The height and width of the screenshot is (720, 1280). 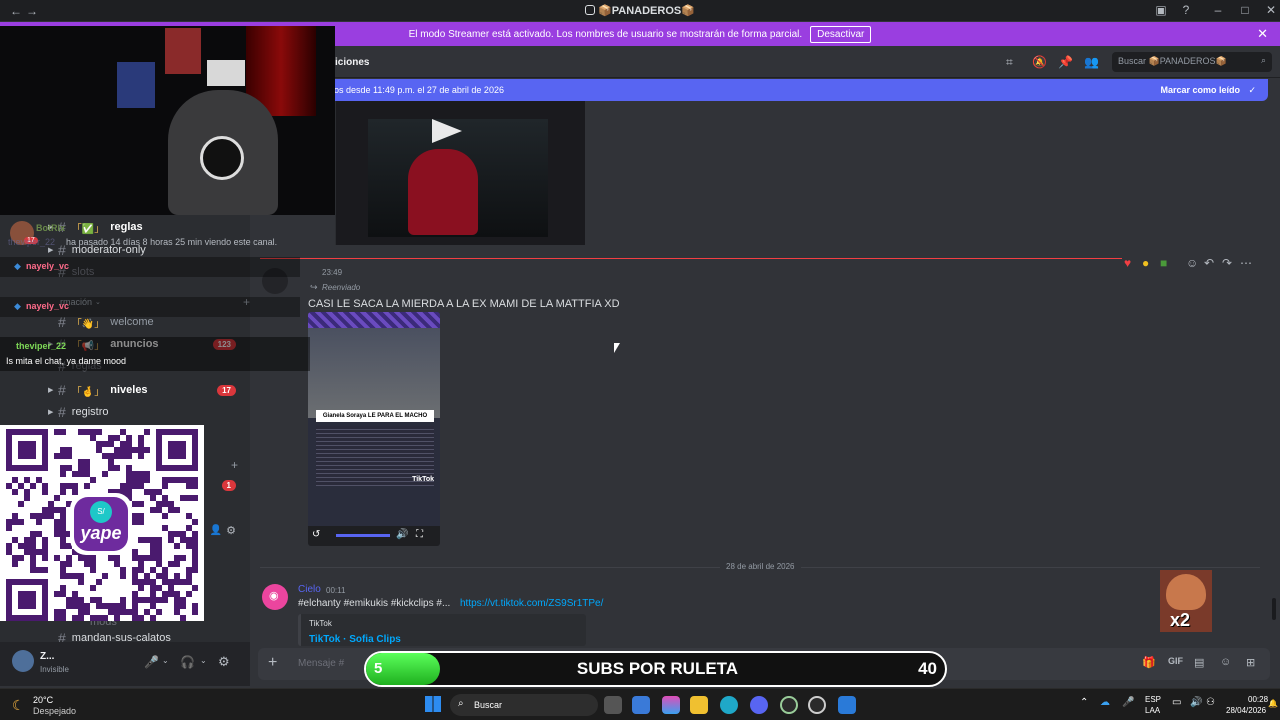 I want to click on message-link: https://vt.tiktok.com/ZS9Sr1TPe/, so click(x=531, y=603).